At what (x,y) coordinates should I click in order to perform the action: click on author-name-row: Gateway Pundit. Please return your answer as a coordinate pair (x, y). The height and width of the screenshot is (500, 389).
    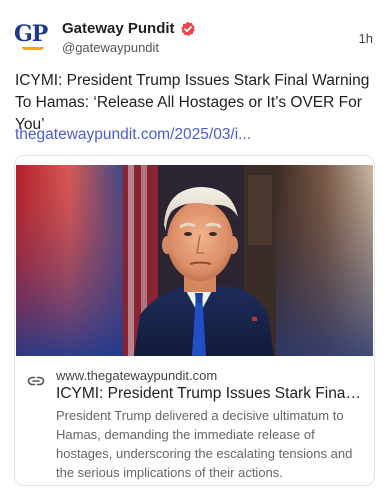
    Looking at the image, I should click on (129, 28).